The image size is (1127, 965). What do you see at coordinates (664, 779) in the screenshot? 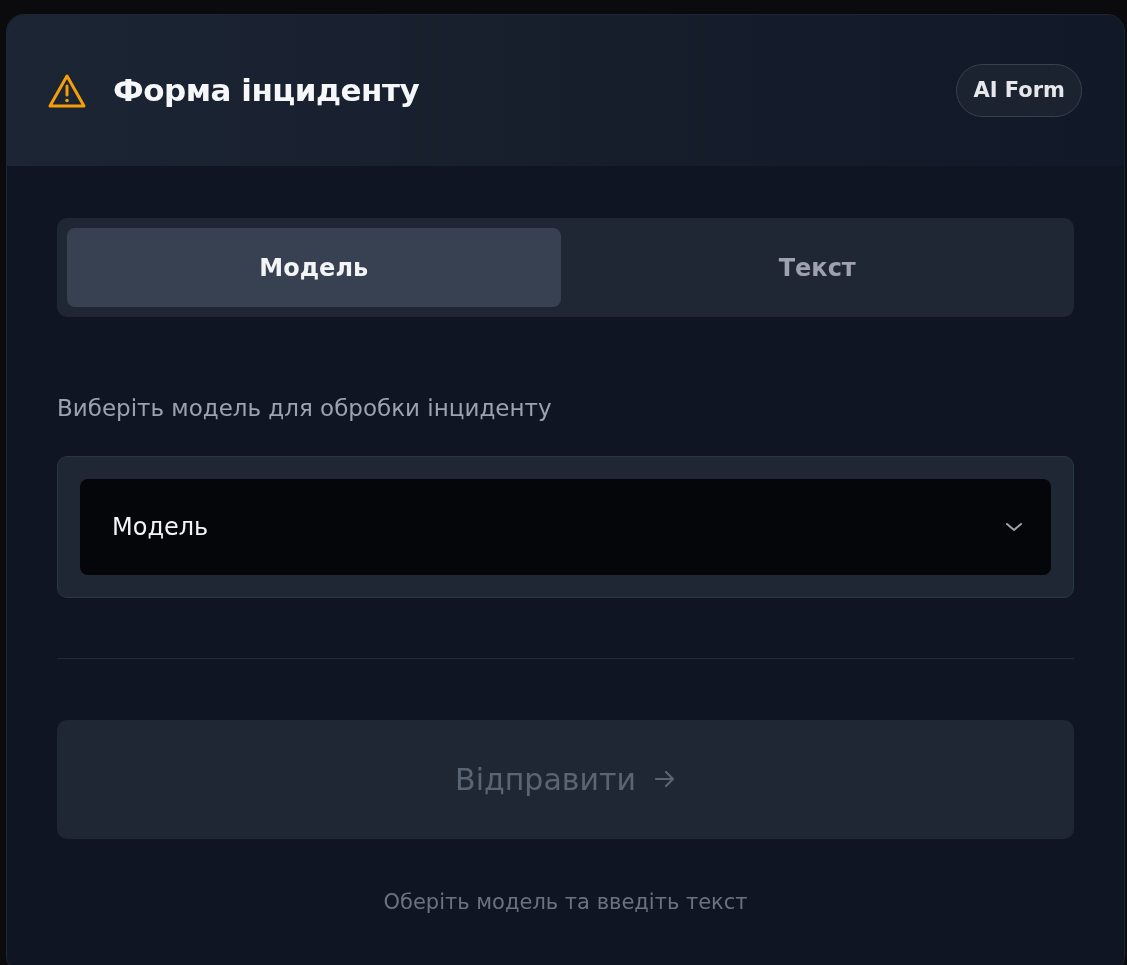
I see `arrow-right-icon` at bounding box center [664, 779].